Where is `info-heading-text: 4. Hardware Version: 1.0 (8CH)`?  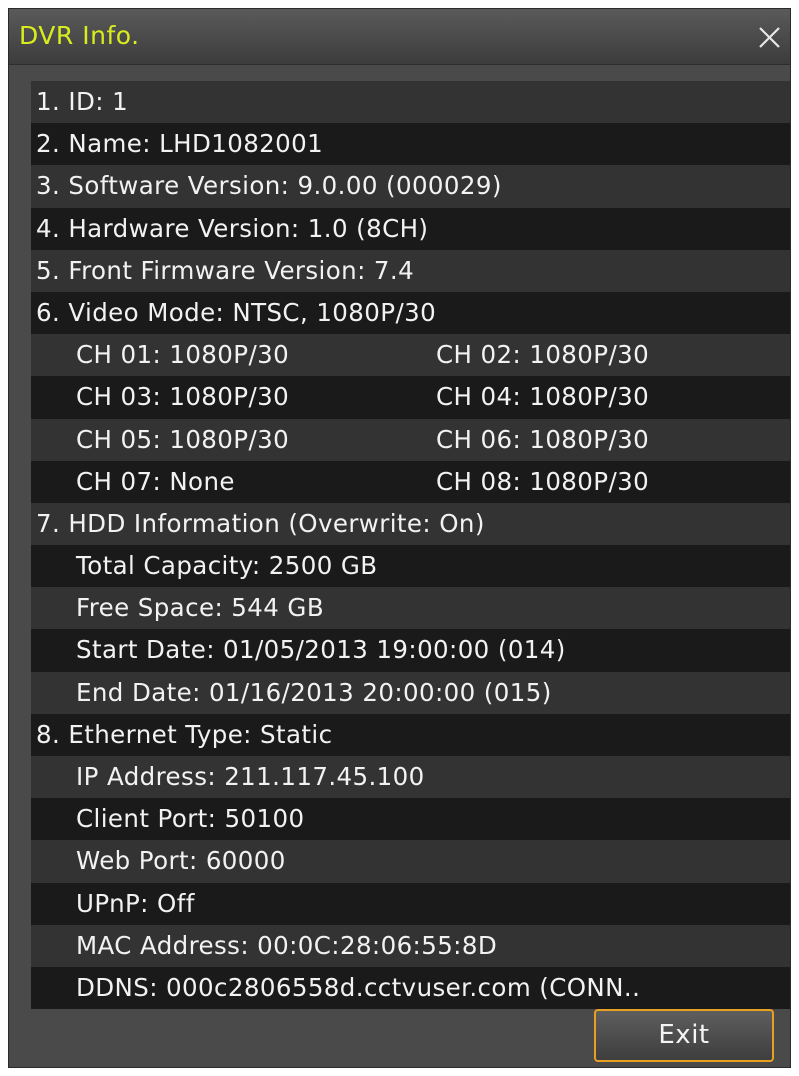
info-heading-text: 4. Hardware Version: 1.0 (8CH) is located at coordinates (232, 228).